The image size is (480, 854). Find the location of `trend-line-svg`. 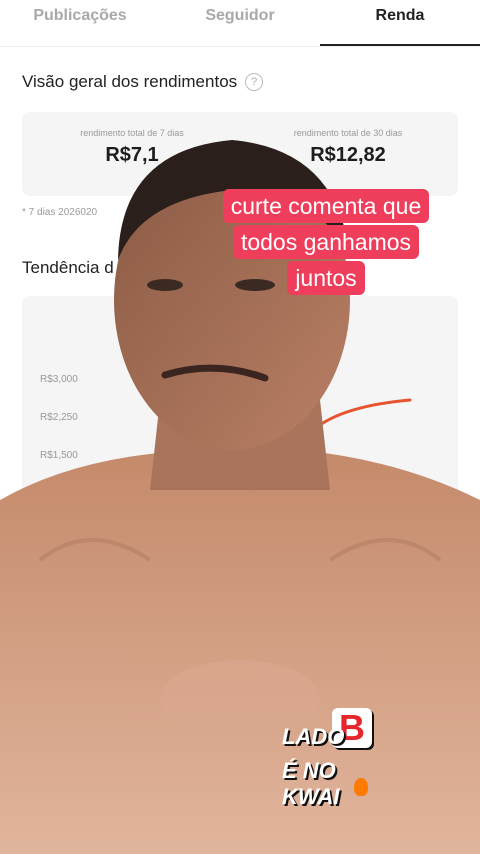

trend-line-svg is located at coordinates (356, 422).